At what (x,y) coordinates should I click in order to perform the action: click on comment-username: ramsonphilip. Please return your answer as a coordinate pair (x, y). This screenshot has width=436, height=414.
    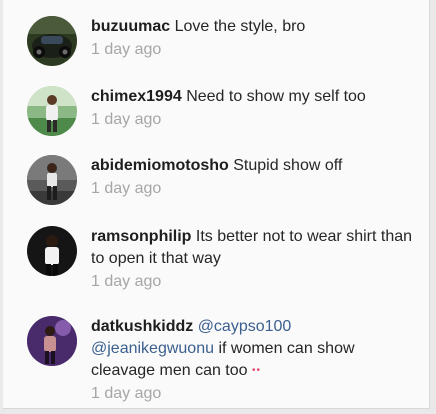
    Looking at the image, I should click on (141, 236).